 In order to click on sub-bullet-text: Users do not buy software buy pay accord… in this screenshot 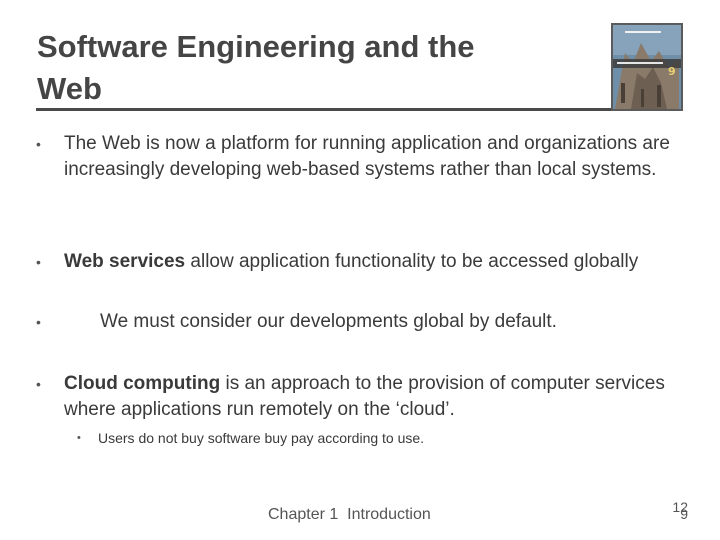, I will do `click(261, 438)`.